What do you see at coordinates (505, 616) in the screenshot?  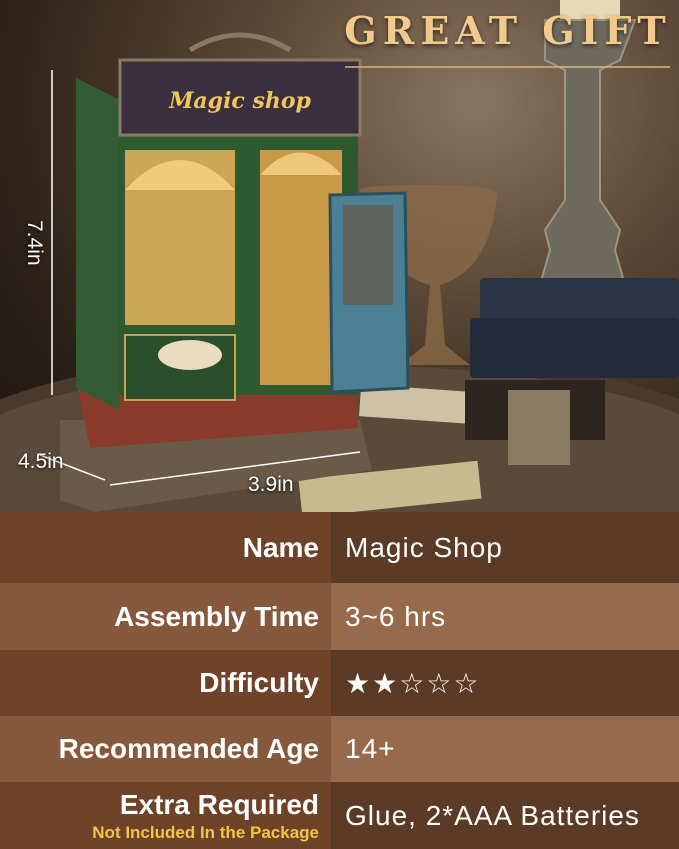 I see `spec-value: 3~6 hrs` at bounding box center [505, 616].